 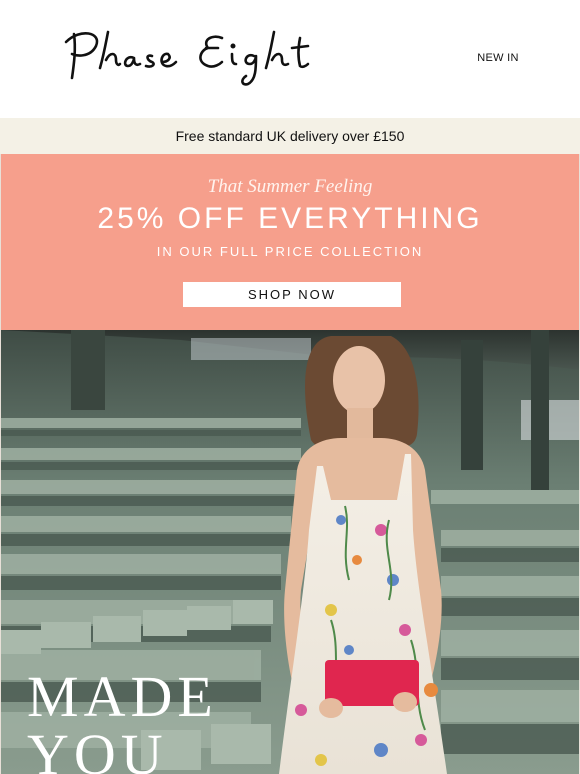 I want to click on brand-logo, so click(x=214, y=56).